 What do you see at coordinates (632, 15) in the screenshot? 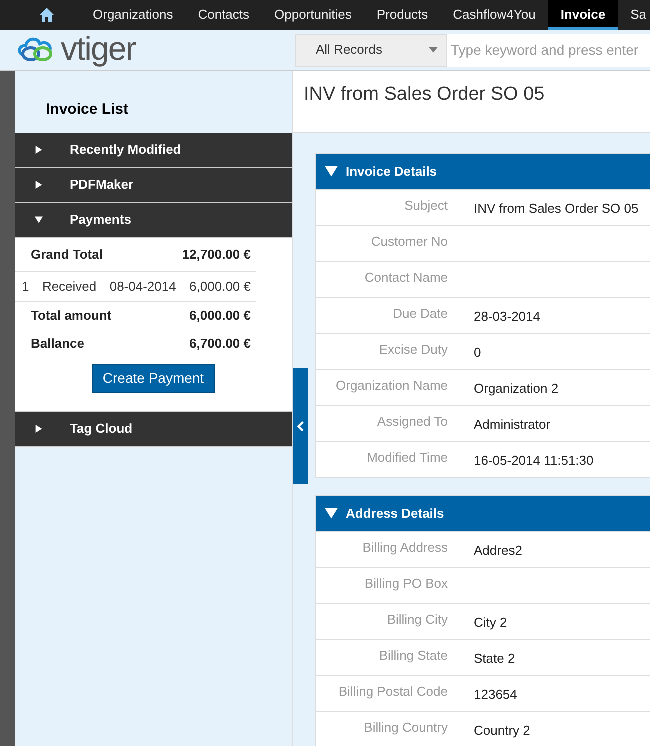
I see `nav-tab: Sa` at bounding box center [632, 15].